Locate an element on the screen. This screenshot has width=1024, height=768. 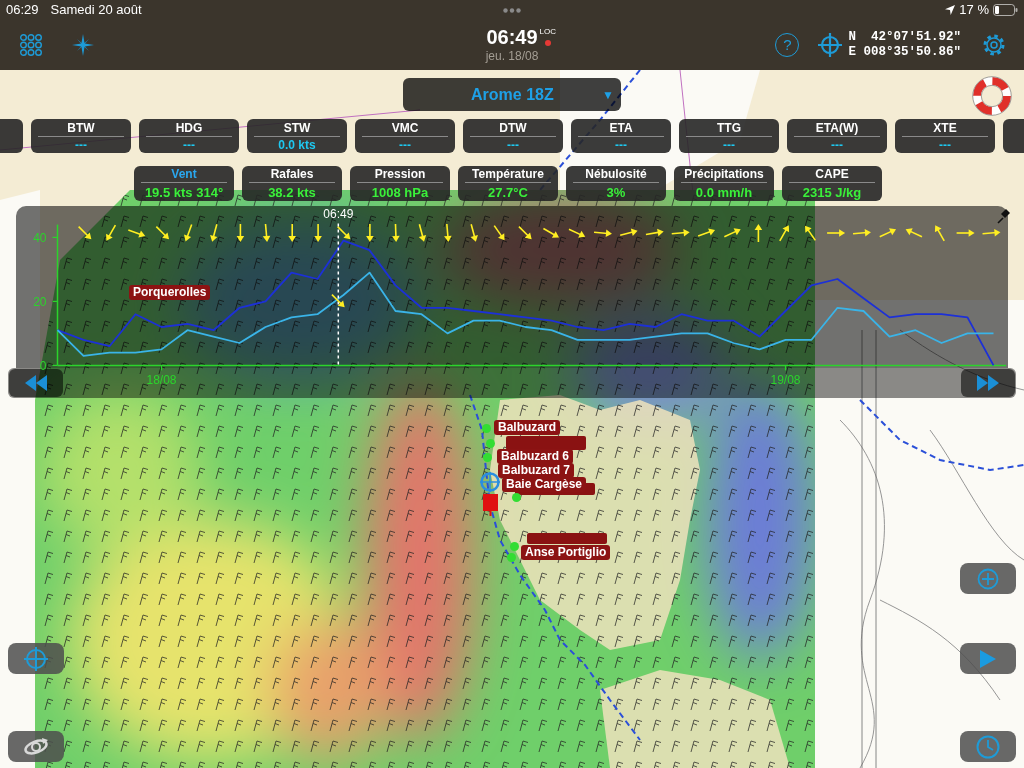
locate-button is located at coordinates (36, 658).